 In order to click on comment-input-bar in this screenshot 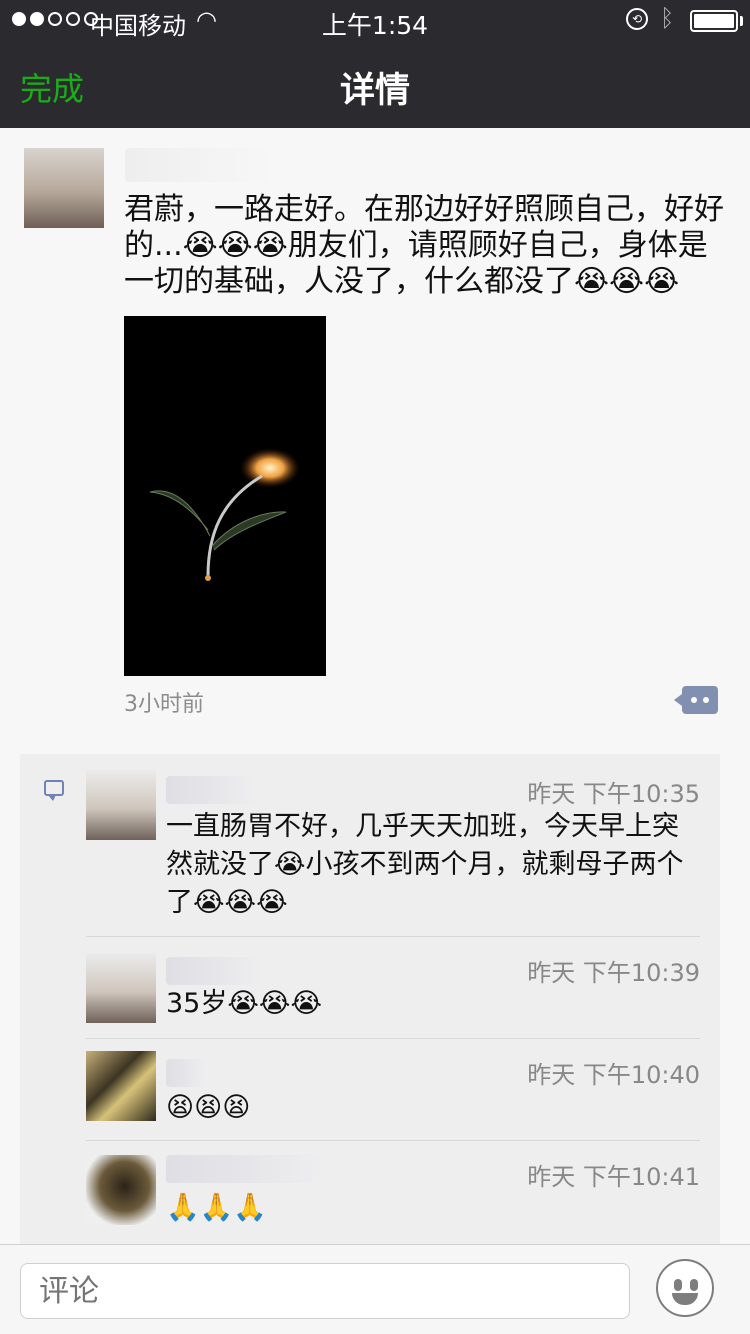, I will do `click(375, 1289)`.